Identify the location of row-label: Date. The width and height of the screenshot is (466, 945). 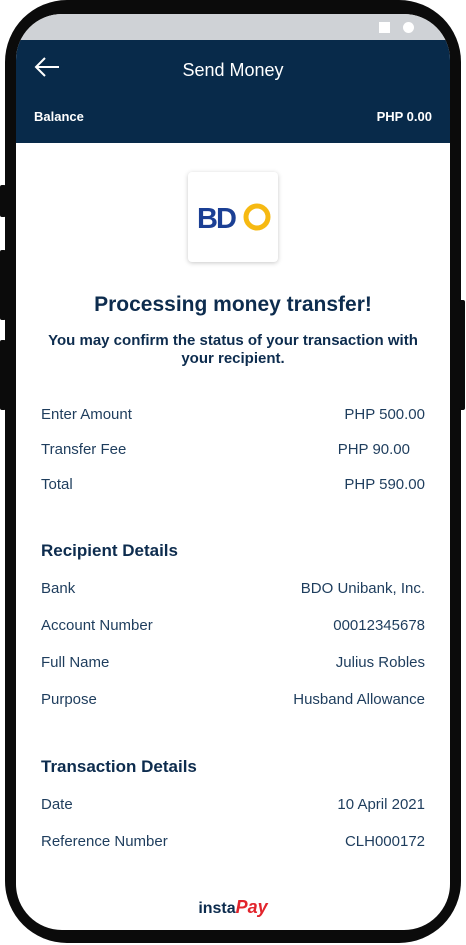
(57, 804).